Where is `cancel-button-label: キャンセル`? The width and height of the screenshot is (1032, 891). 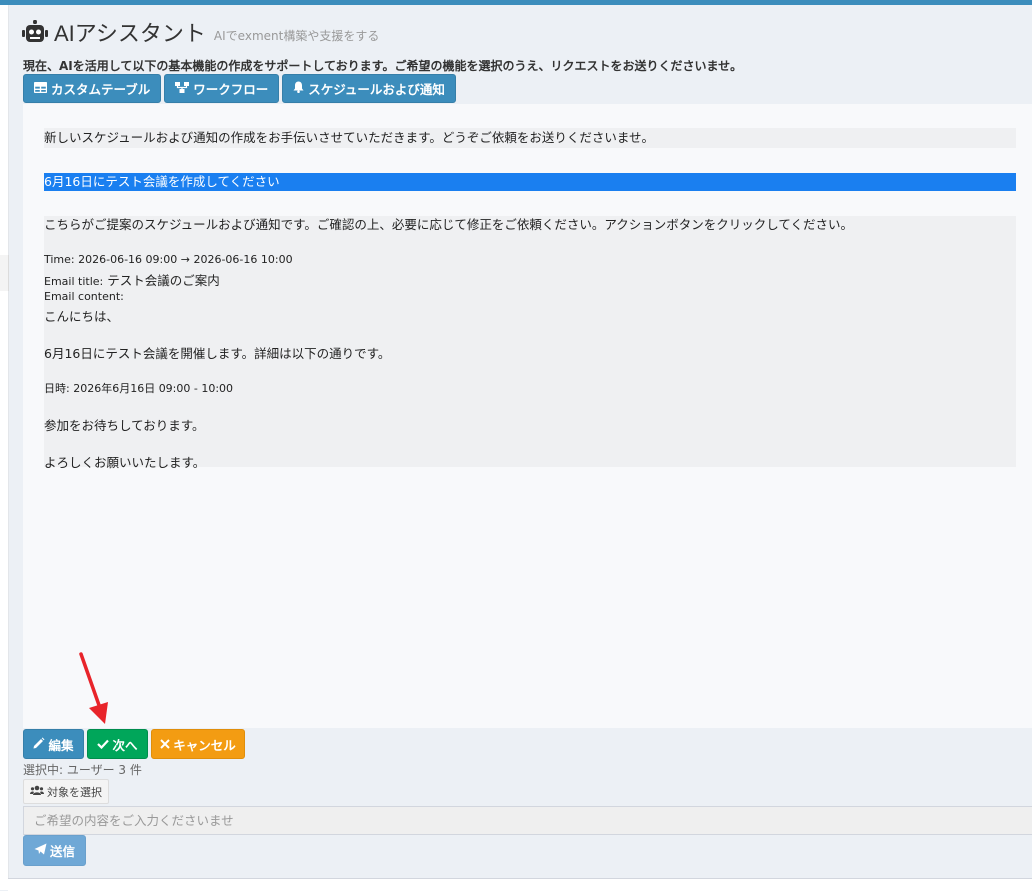 cancel-button-label: キャンセル is located at coordinates (204, 745).